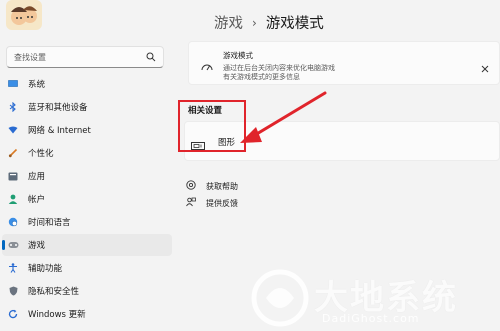  I want to click on user-avatar, so click(24, 15).